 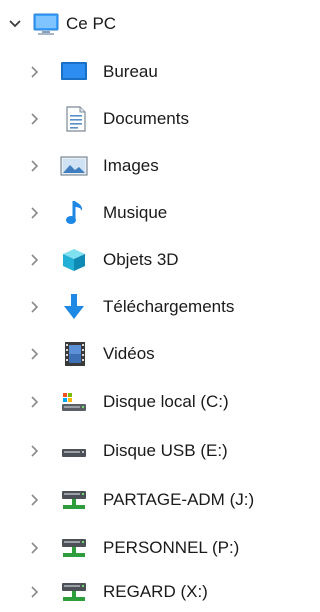 What do you see at coordinates (15, 24) in the screenshot?
I see `chevron-down-icon` at bounding box center [15, 24].